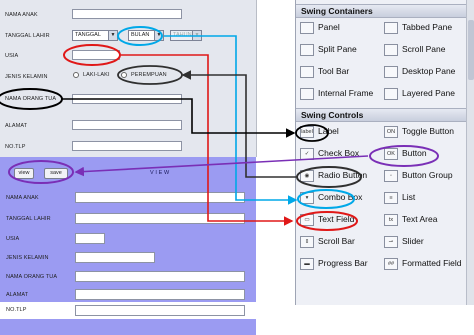 Image resolution: width=474 pixels, height=335 pixels. I want to click on combo-arrow, so click(231, 120).